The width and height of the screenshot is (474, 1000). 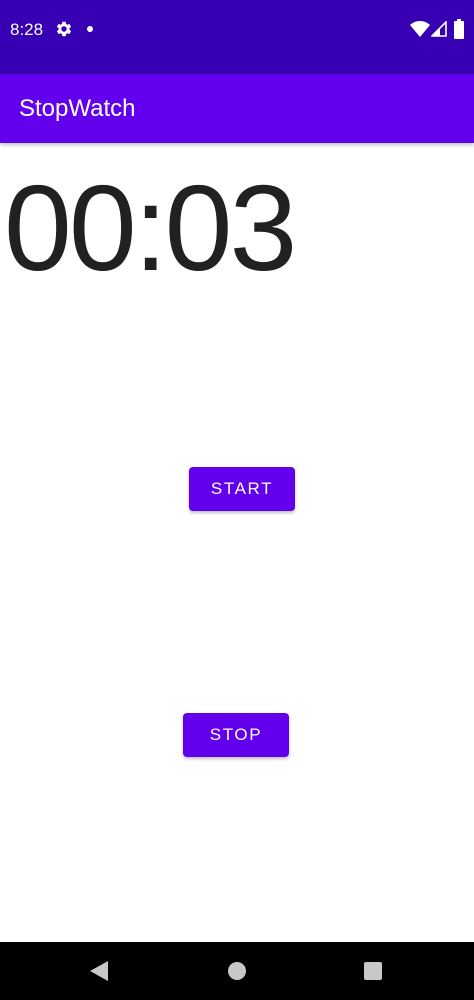 What do you see at coordinates (64, 29) in the screenshot?
I see `settings-gear-icon` at bounding box center [64, 29].